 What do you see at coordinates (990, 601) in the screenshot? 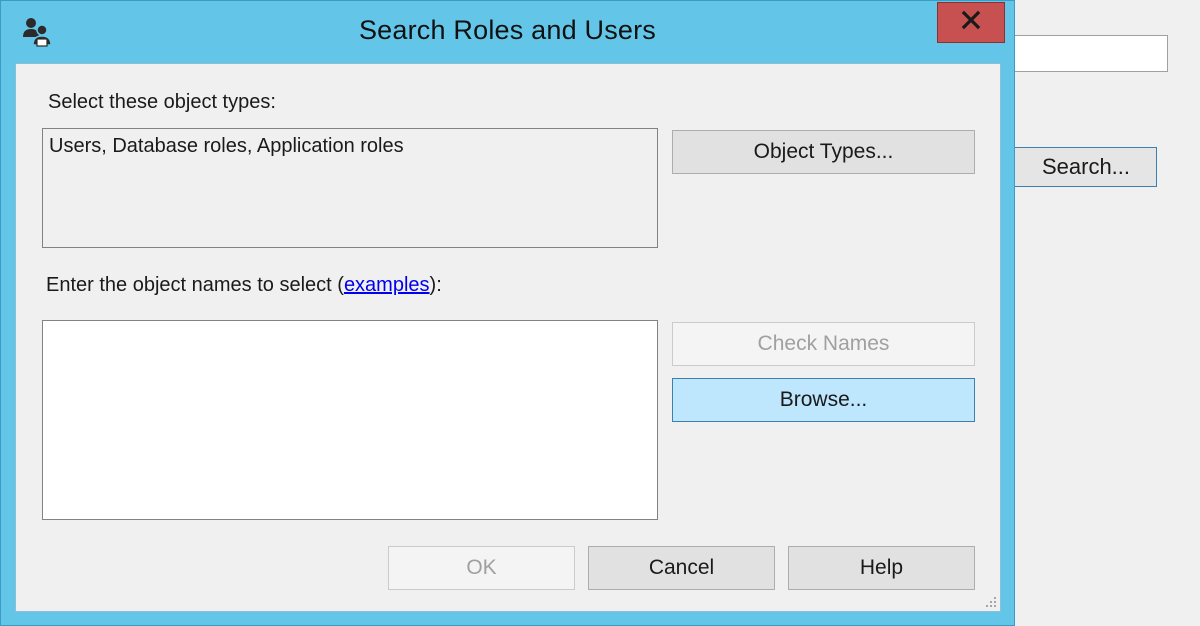
I see `resize-grip-icon` at bounding box center [990, 601].